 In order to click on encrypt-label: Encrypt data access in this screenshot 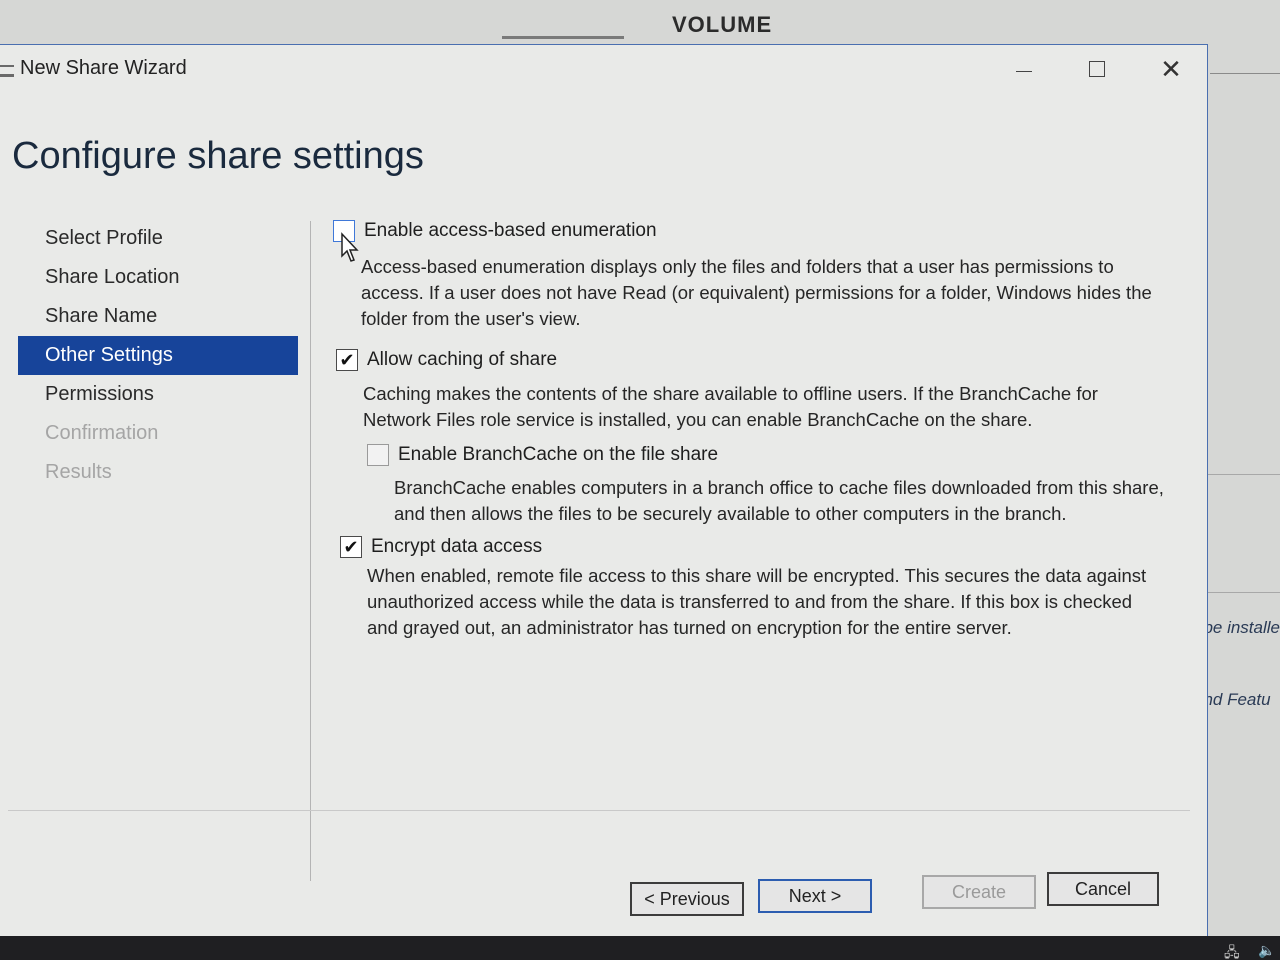, I will do `click(457, 546)`.